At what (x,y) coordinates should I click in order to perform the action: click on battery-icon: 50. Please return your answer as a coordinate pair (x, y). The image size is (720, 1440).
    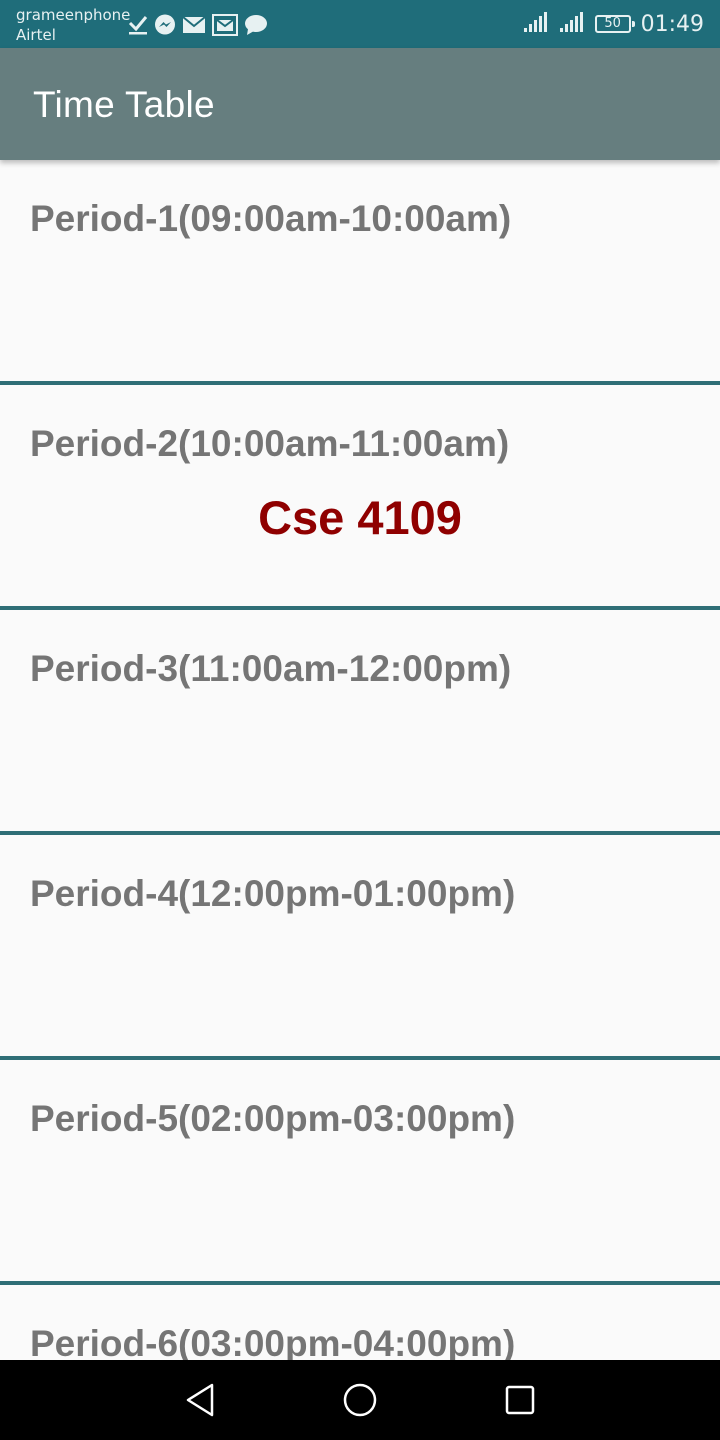
    Looking at the image, I should click on (614, 24).